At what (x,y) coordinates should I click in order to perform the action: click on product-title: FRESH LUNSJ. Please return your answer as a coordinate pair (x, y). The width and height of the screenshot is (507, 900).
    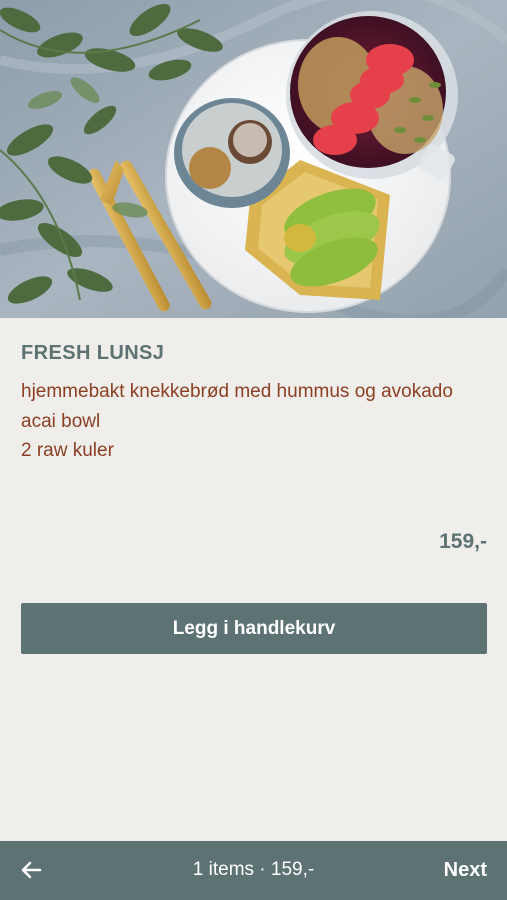
    Looking at the image, I should click on (93, 353).